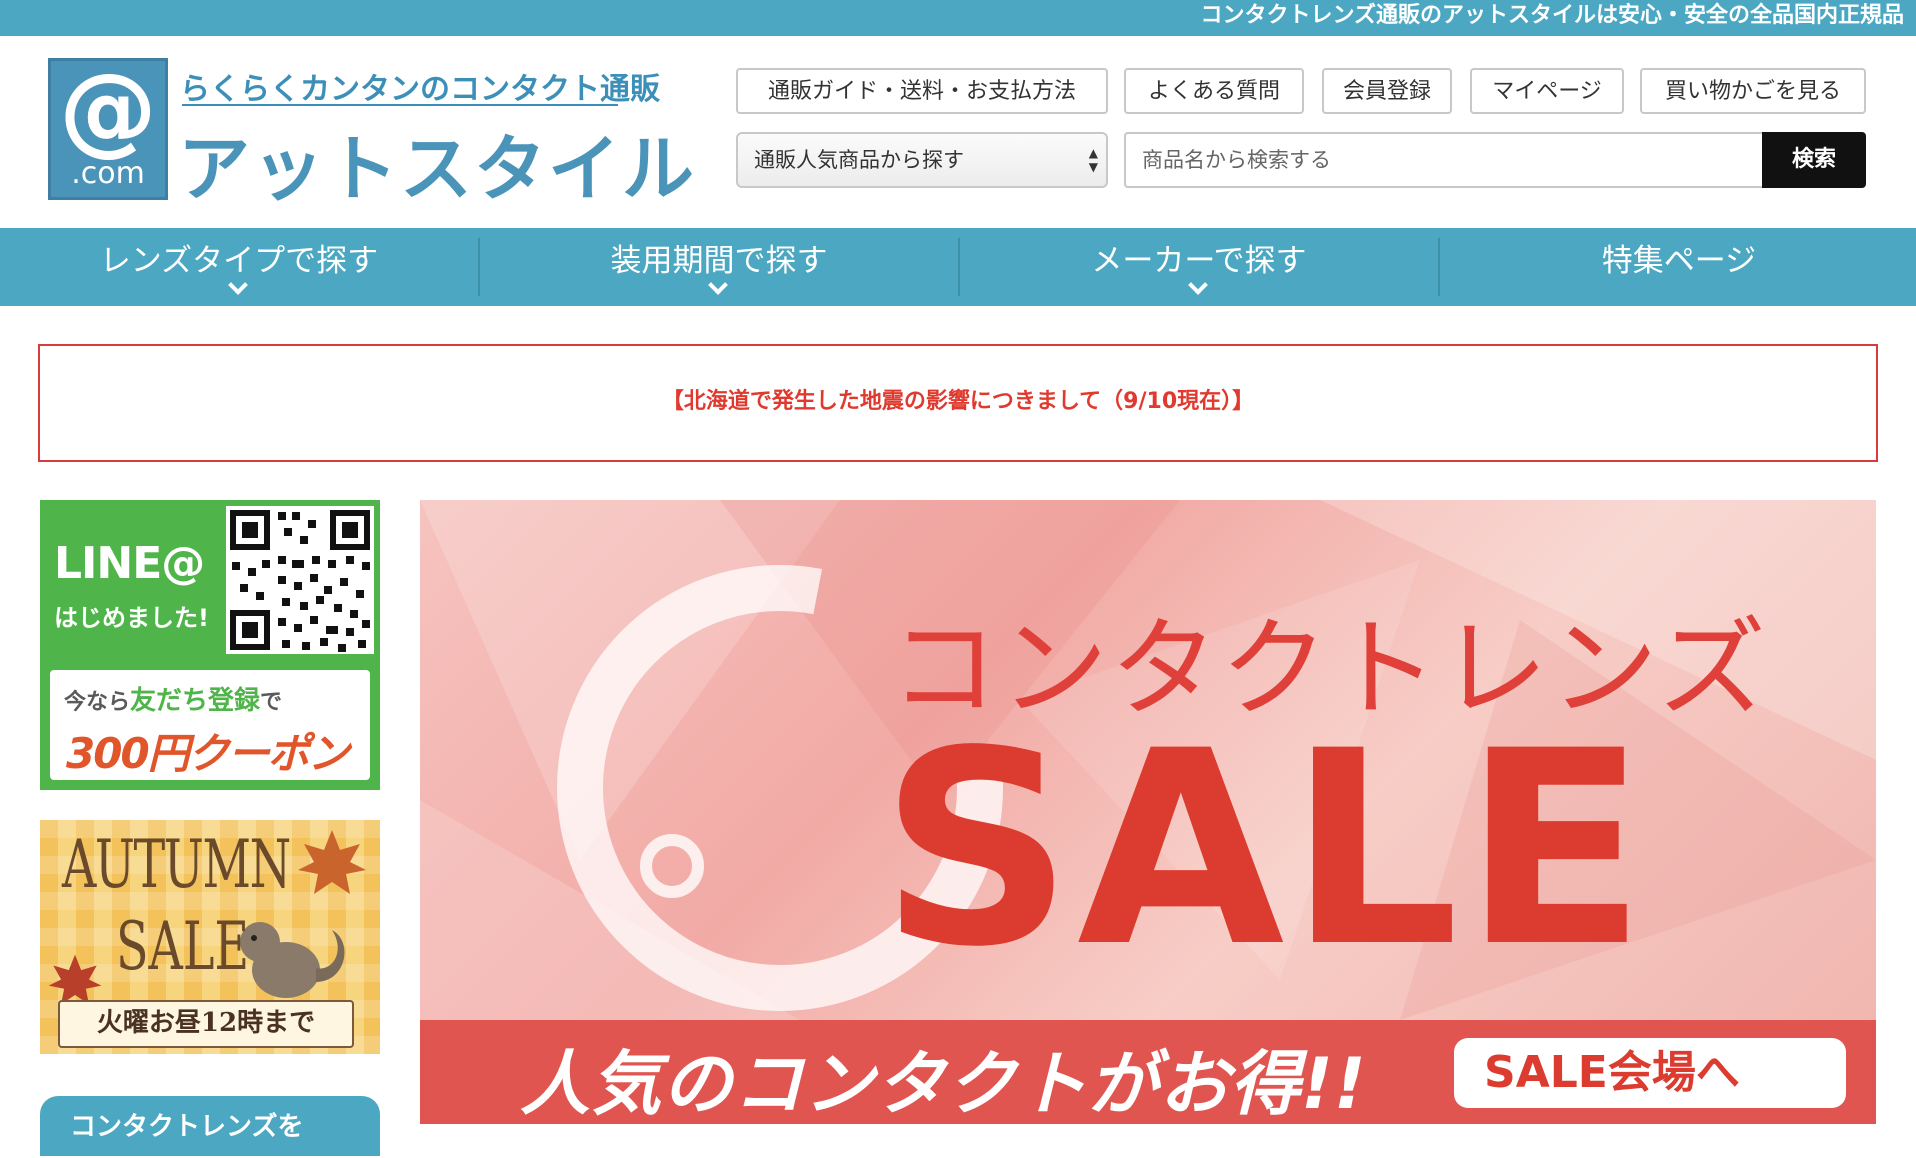 This screenshot has height=1158, width=1916. Describe the element at coordinates (210, 725) in the screenshot. I see `line-coupon-panel: 今なら友だち登録で 300円クーポン` at that location.